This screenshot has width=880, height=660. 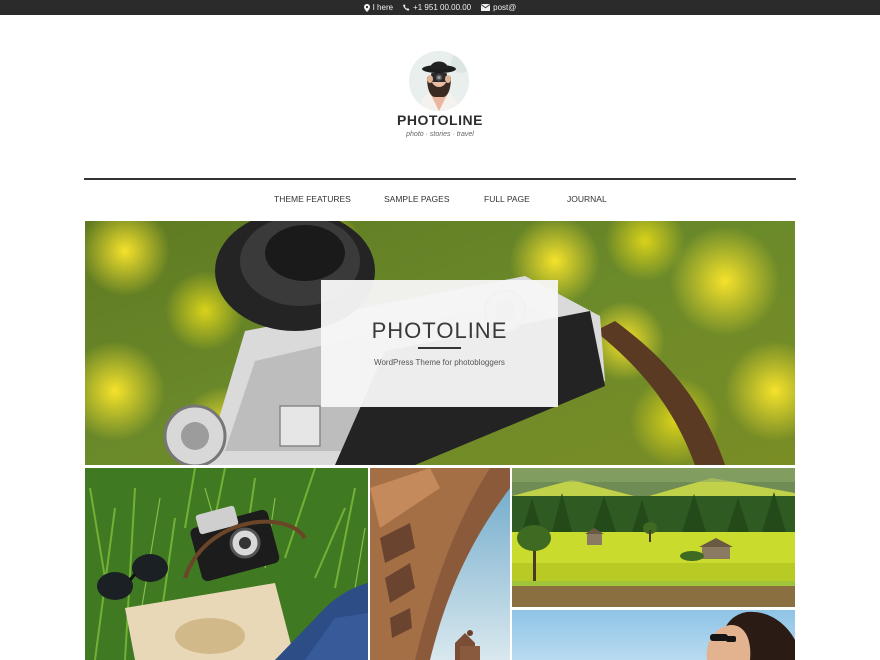 What do you see at coordinates (440, 564) in the screenshot?
I see `photo-tile-temple` at bounding box center [440, 564].